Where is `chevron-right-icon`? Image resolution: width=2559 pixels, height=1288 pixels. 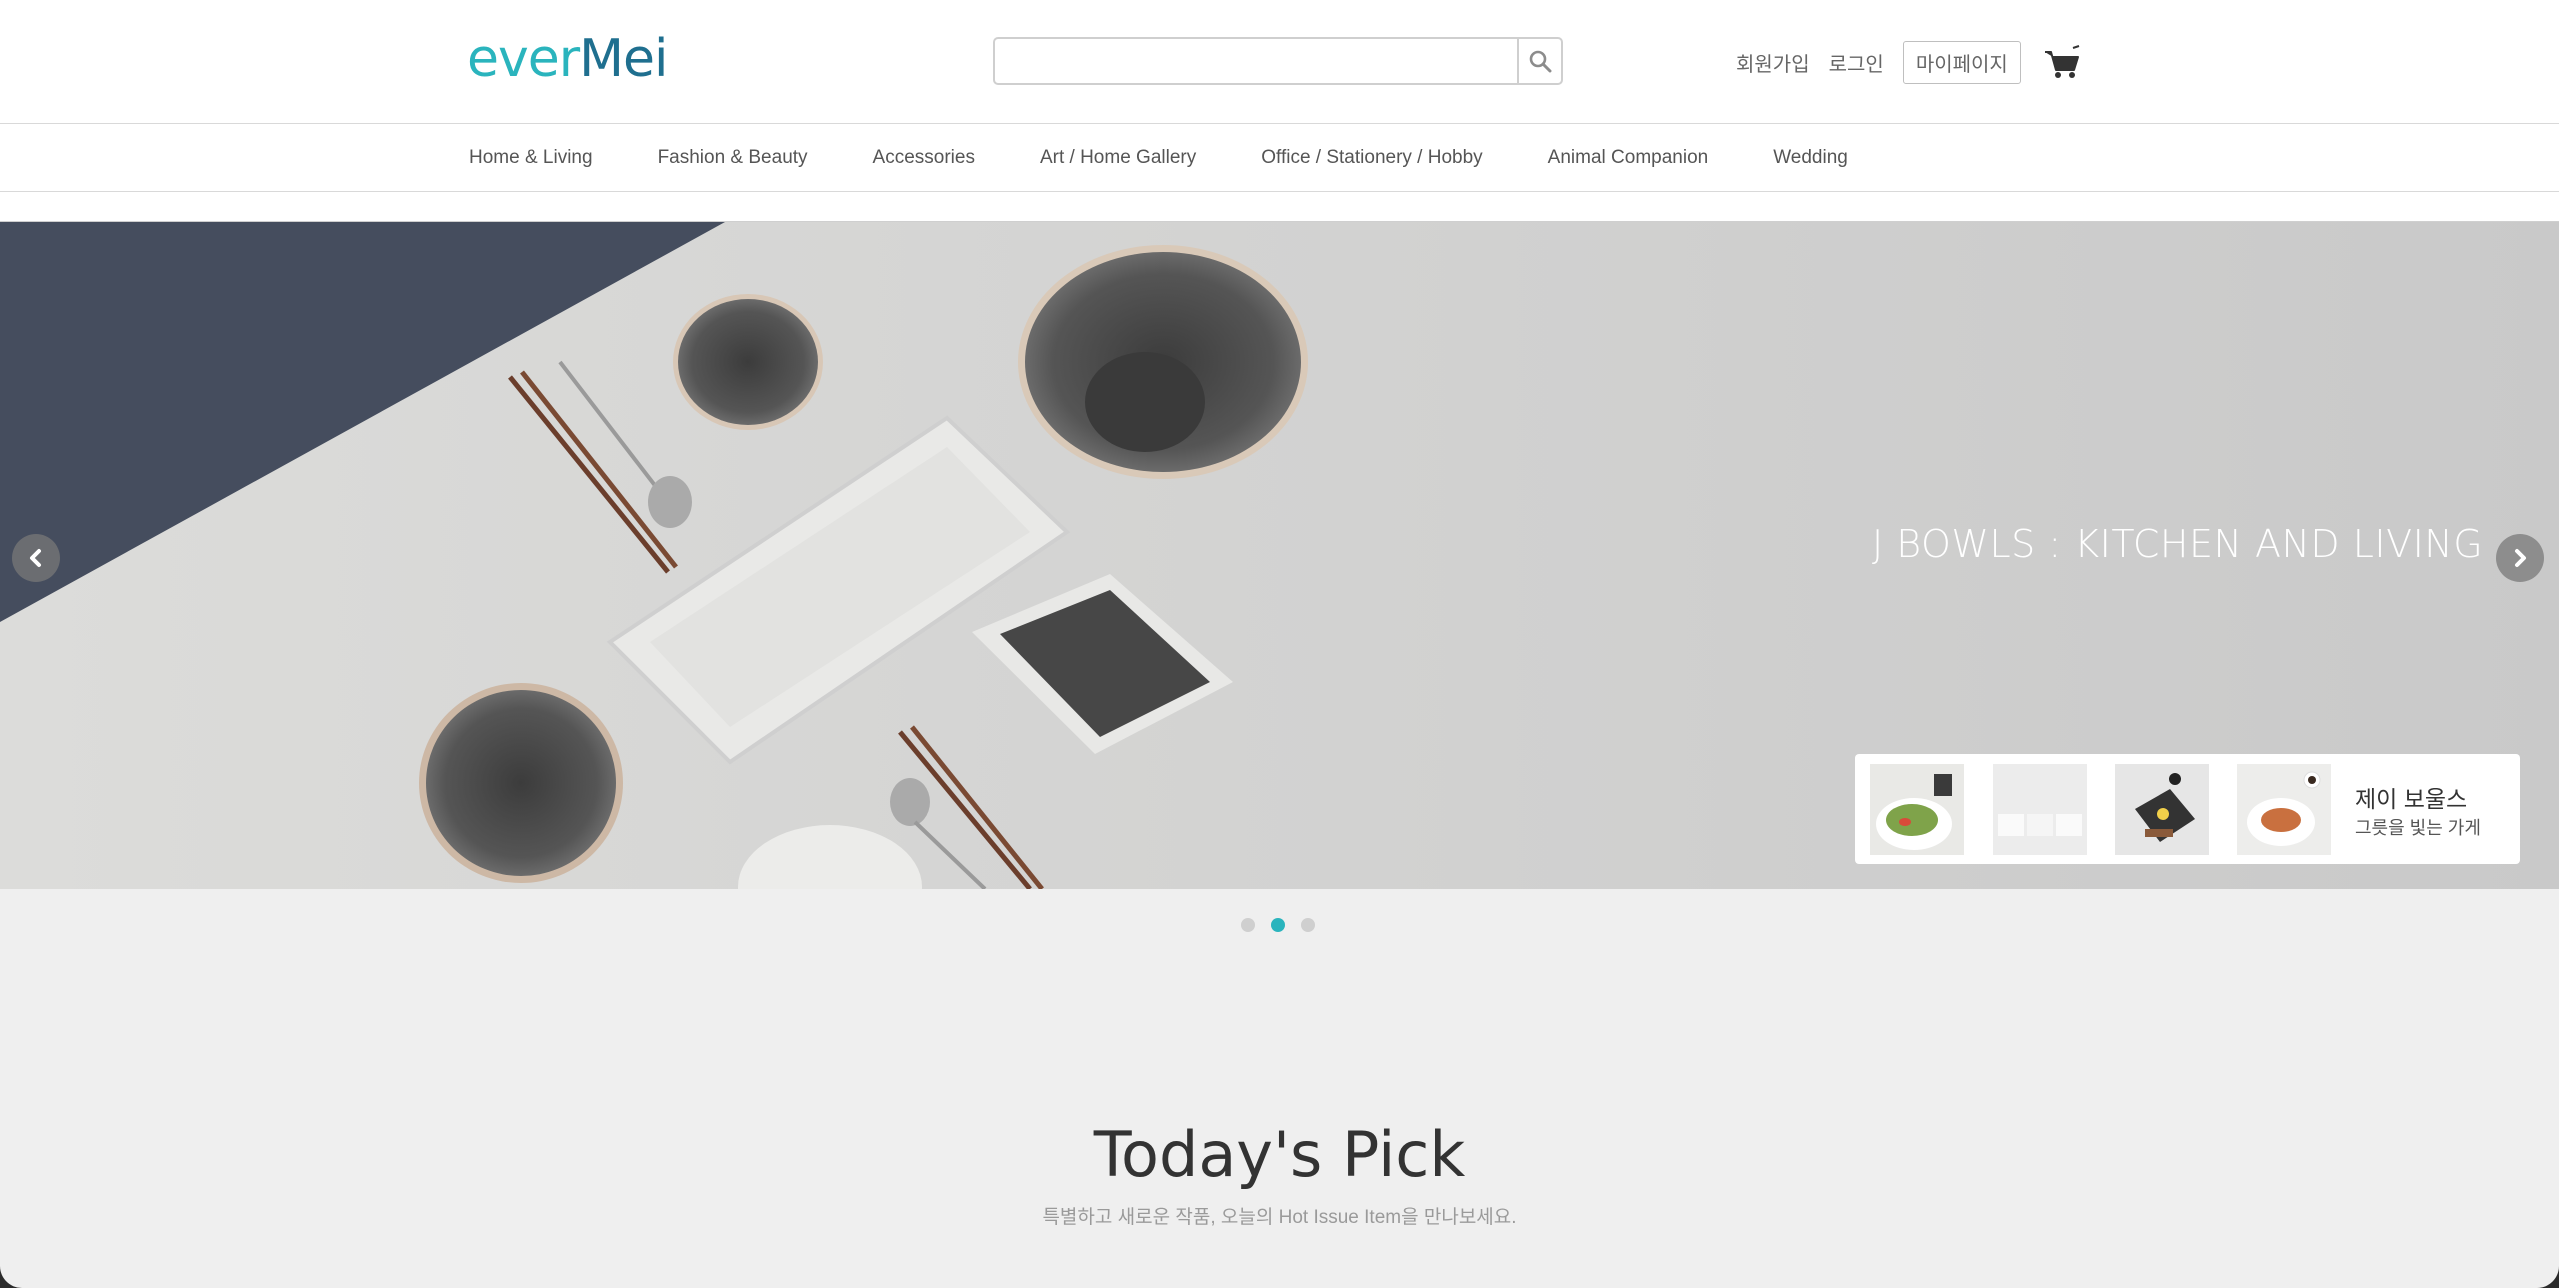
chevron-right-icon is located at coordinates (2520, 558).